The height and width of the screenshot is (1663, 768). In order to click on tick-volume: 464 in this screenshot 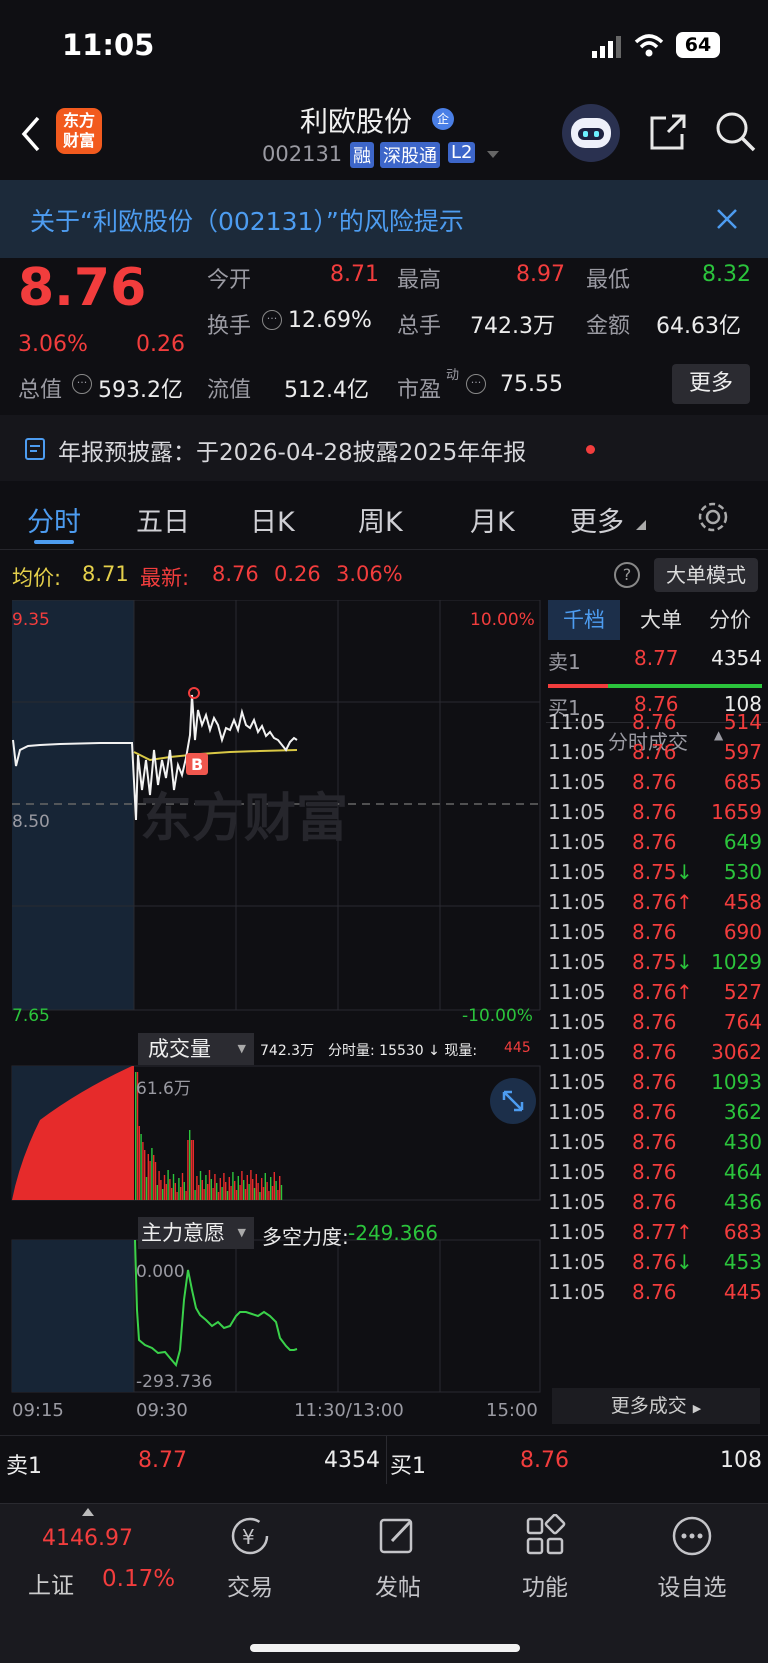, I will do `click(742, 1172)`.